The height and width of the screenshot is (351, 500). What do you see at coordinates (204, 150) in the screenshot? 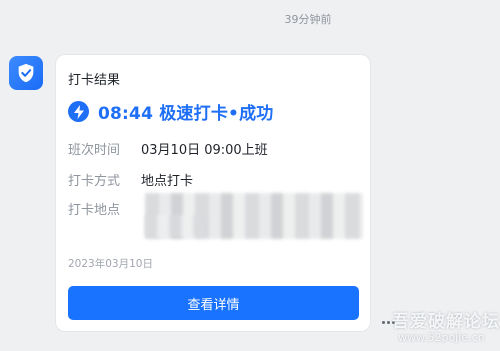
I see `shift-time-value: 03月10日 09:00上班` at bounding box center [204, 150].